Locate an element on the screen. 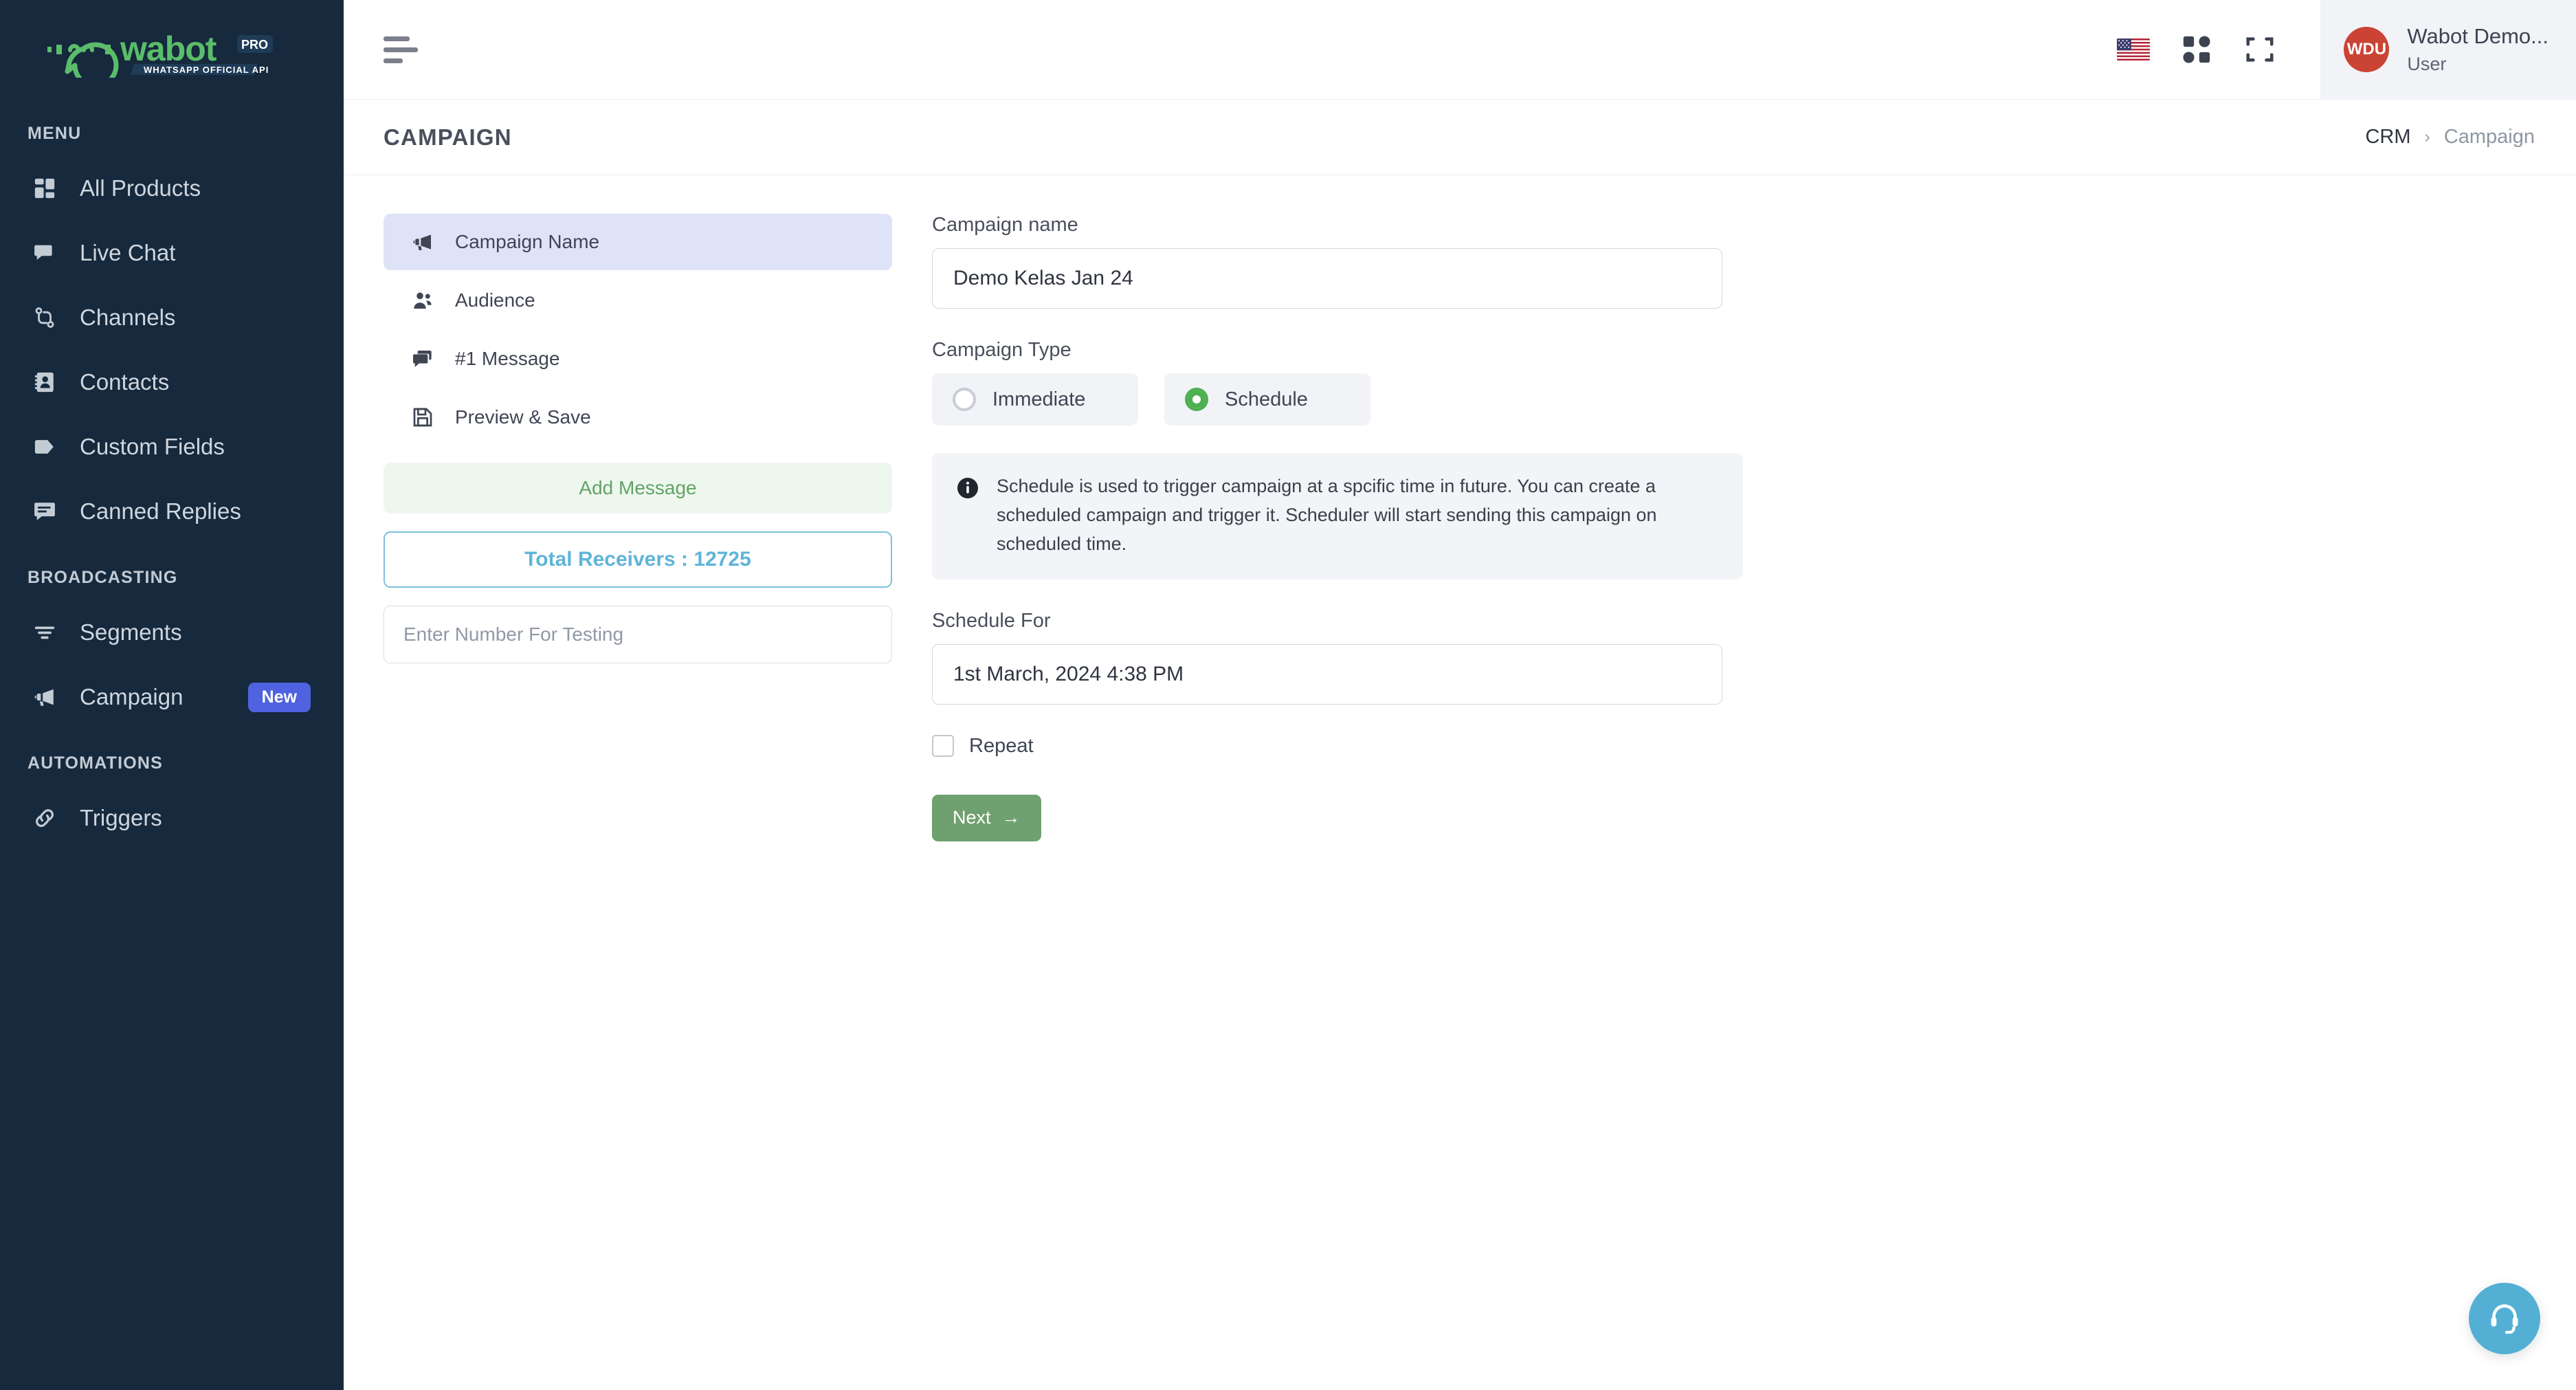 This screenshot has height=1390, width=2576. sidebar-section-title-automations: AUTOMATIONS is located at coordinates (95, 763).